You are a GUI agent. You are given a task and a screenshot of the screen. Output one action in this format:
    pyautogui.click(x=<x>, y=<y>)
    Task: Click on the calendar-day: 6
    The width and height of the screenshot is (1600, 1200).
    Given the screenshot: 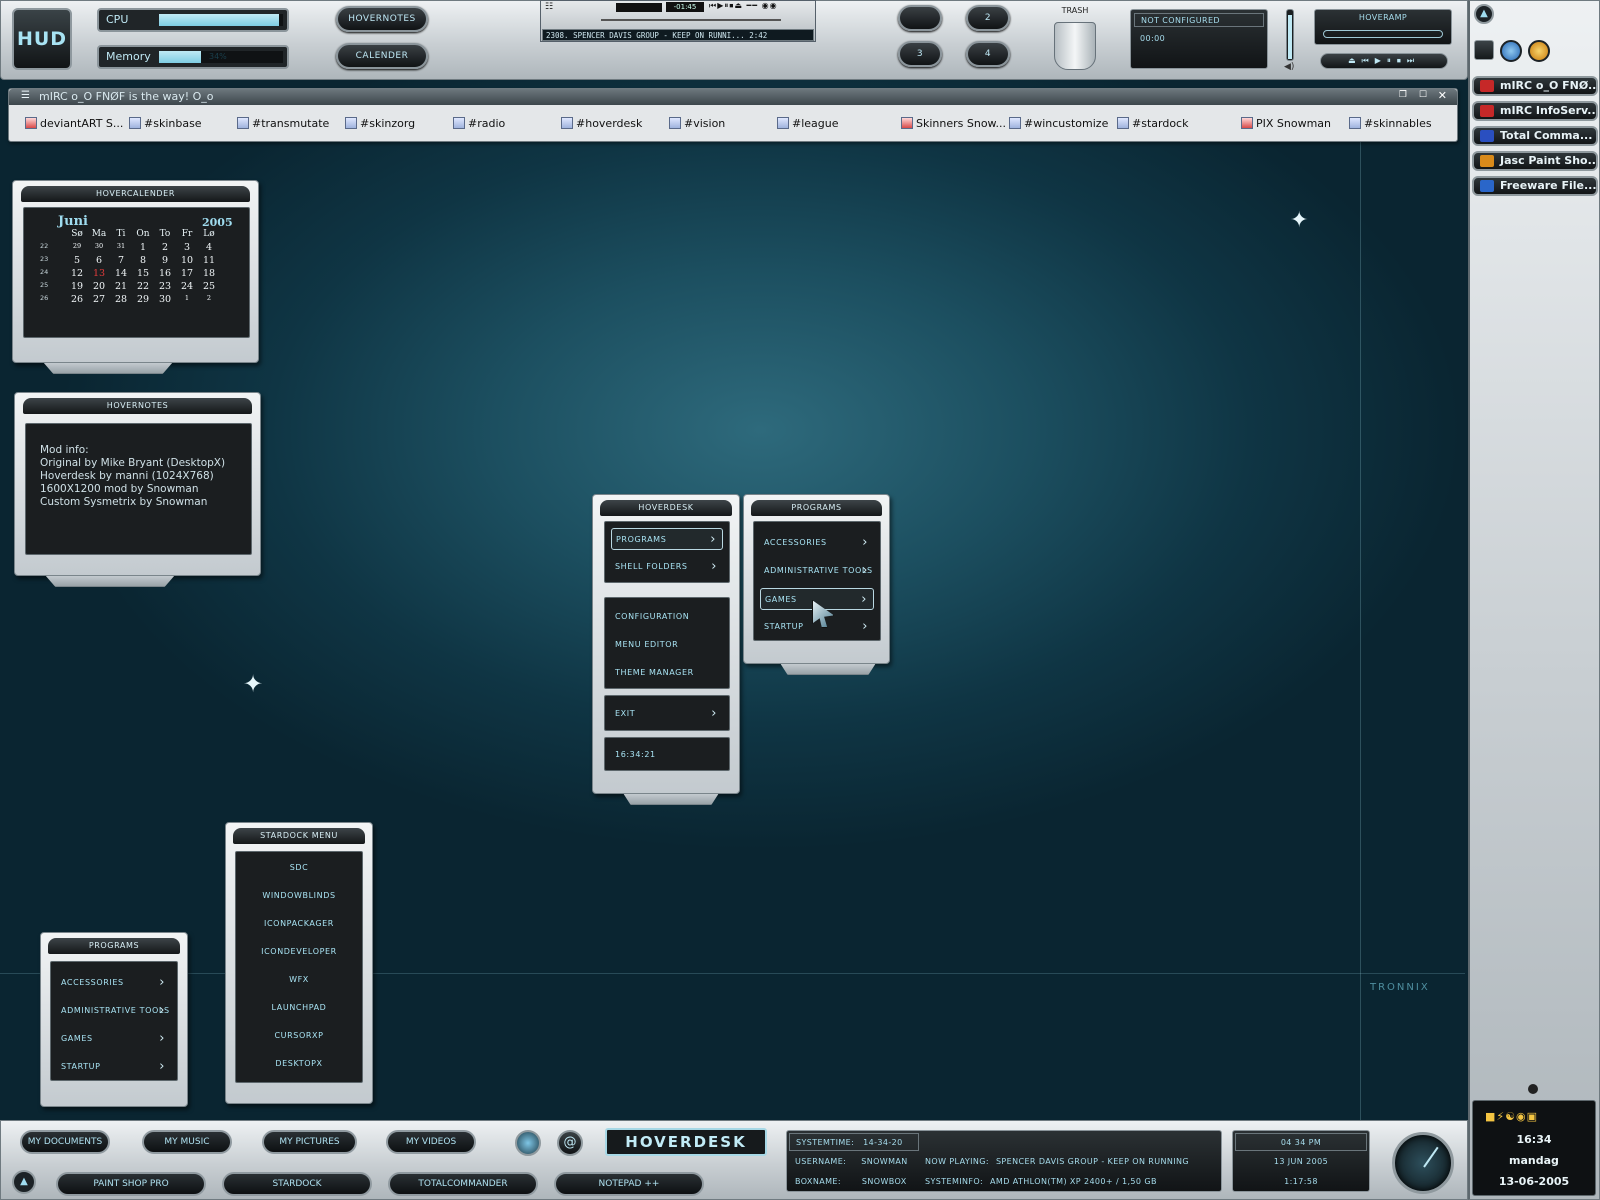 What is the action you would take?
    pyautogui.click(x=99, y=260)
    